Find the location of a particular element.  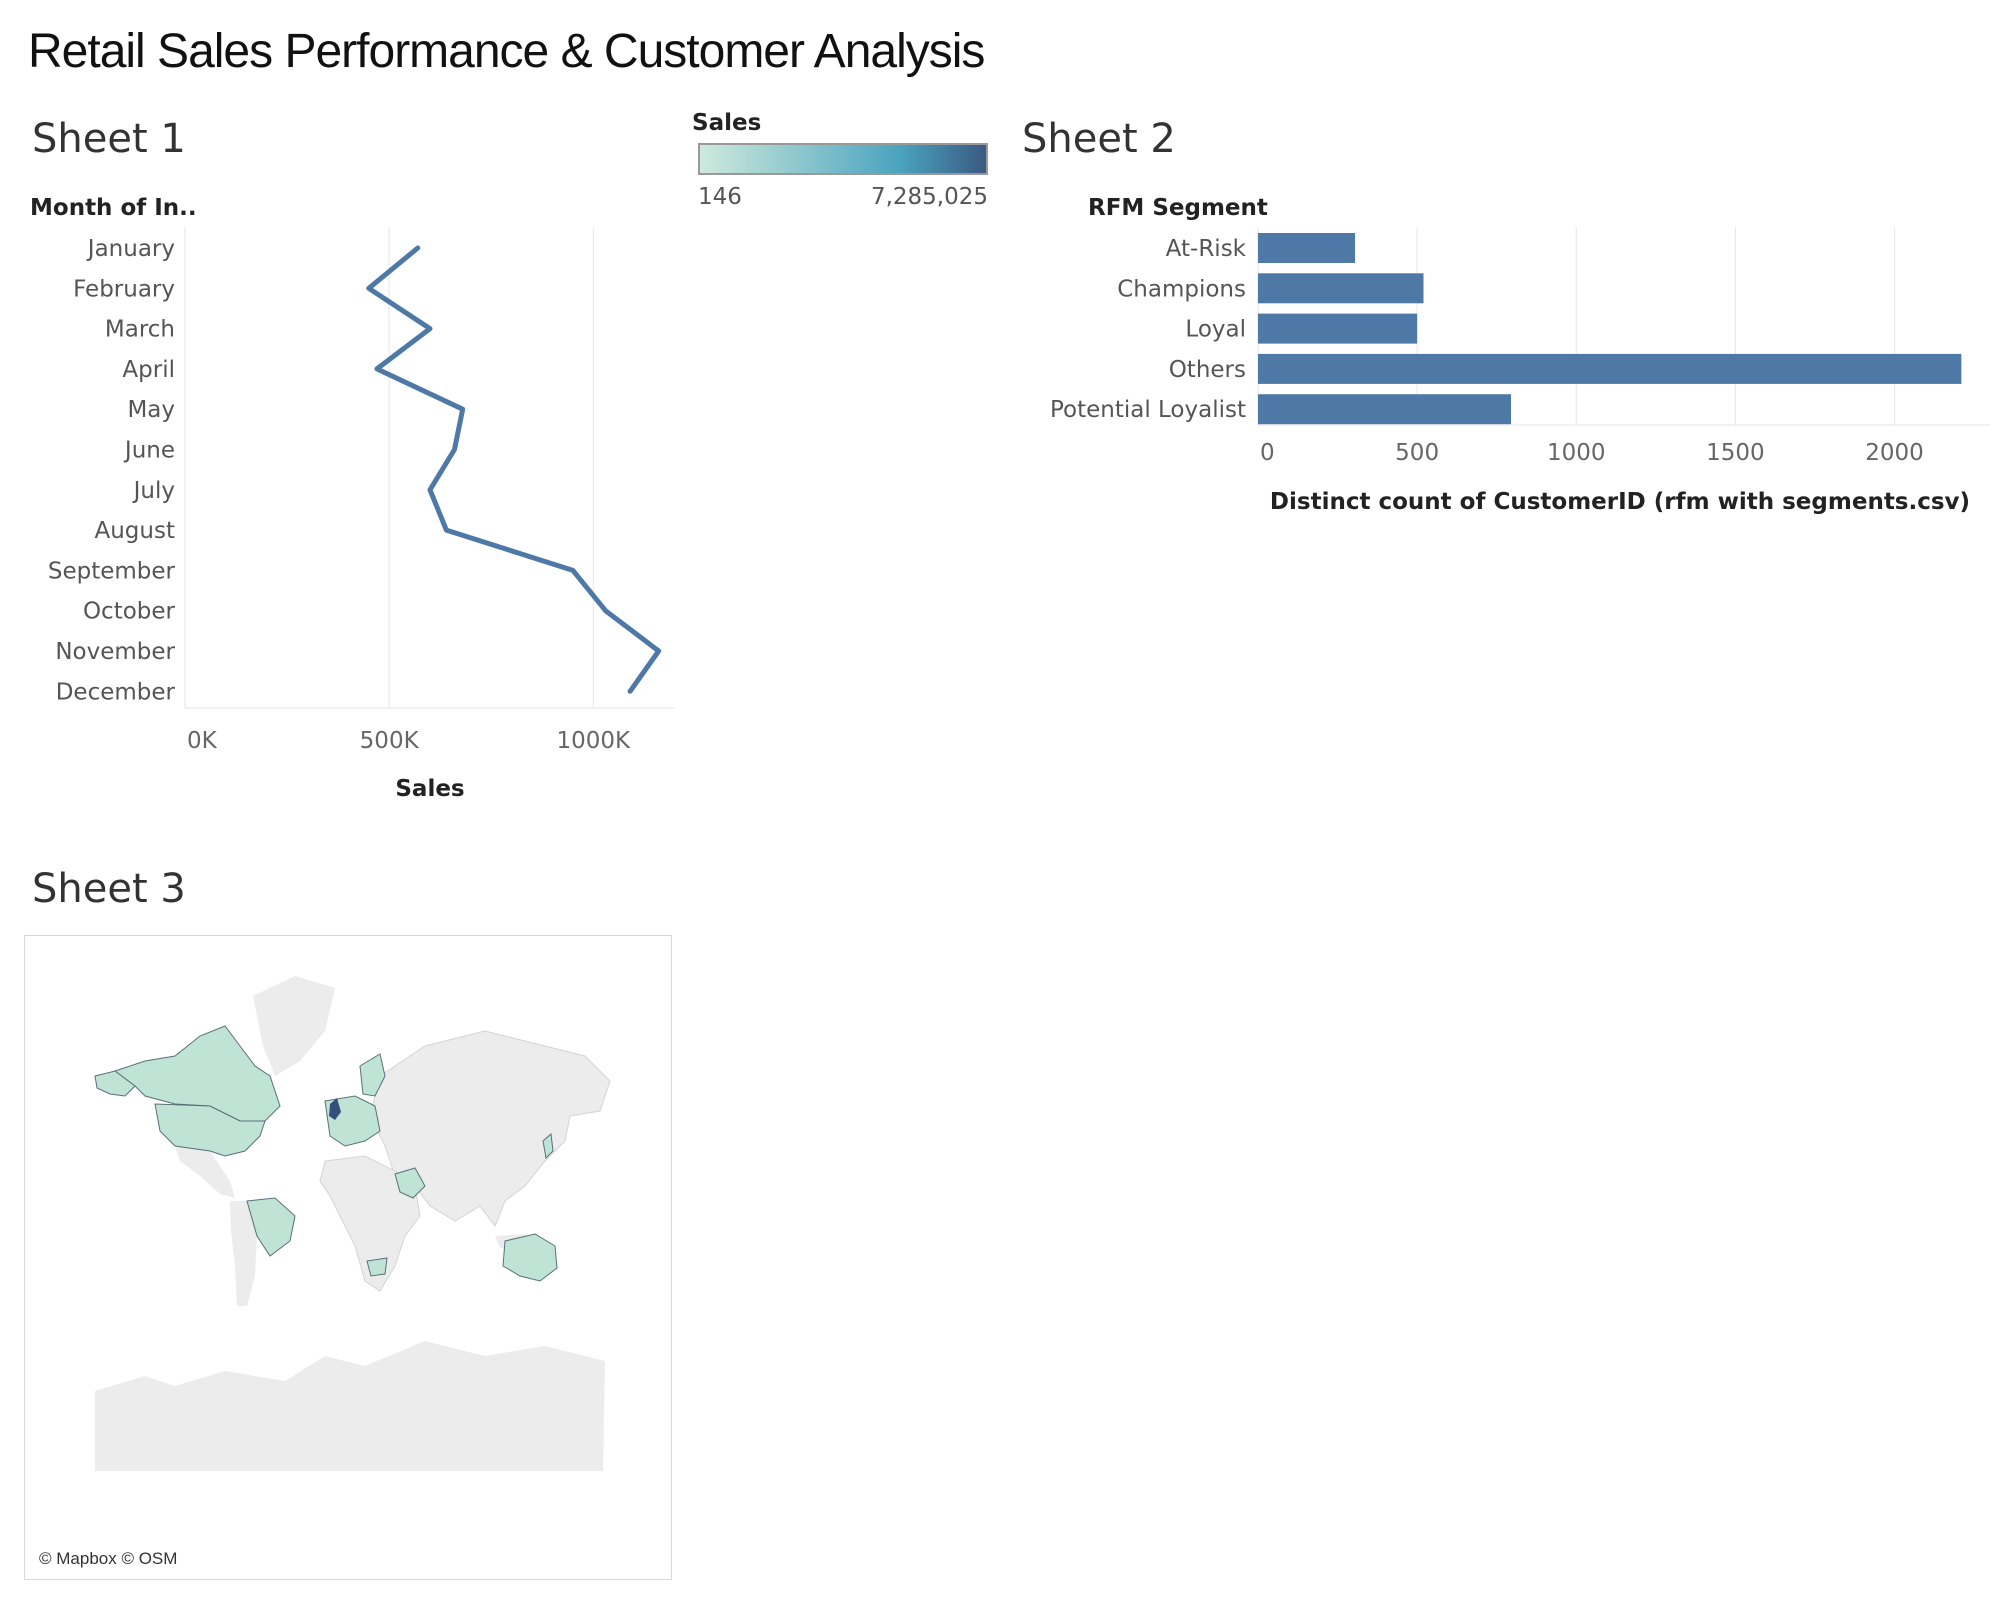

sheet2-x-tick-label: 2000 is located at coordinates (1894, 453).